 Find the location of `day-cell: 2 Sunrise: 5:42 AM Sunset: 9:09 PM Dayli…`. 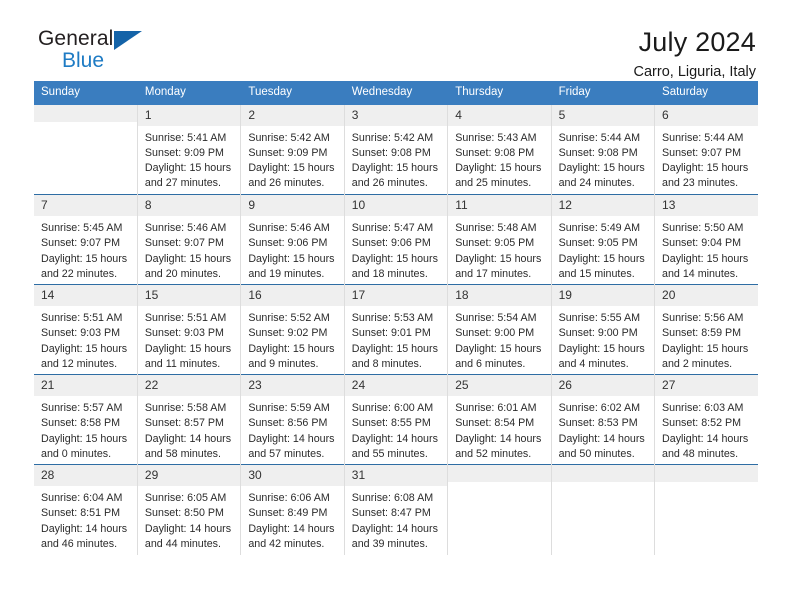

day-cell: 2 Sunrise: 5:42 AM Sunset: 9:09 PM Dayli… is located at coordinates (292, 149).